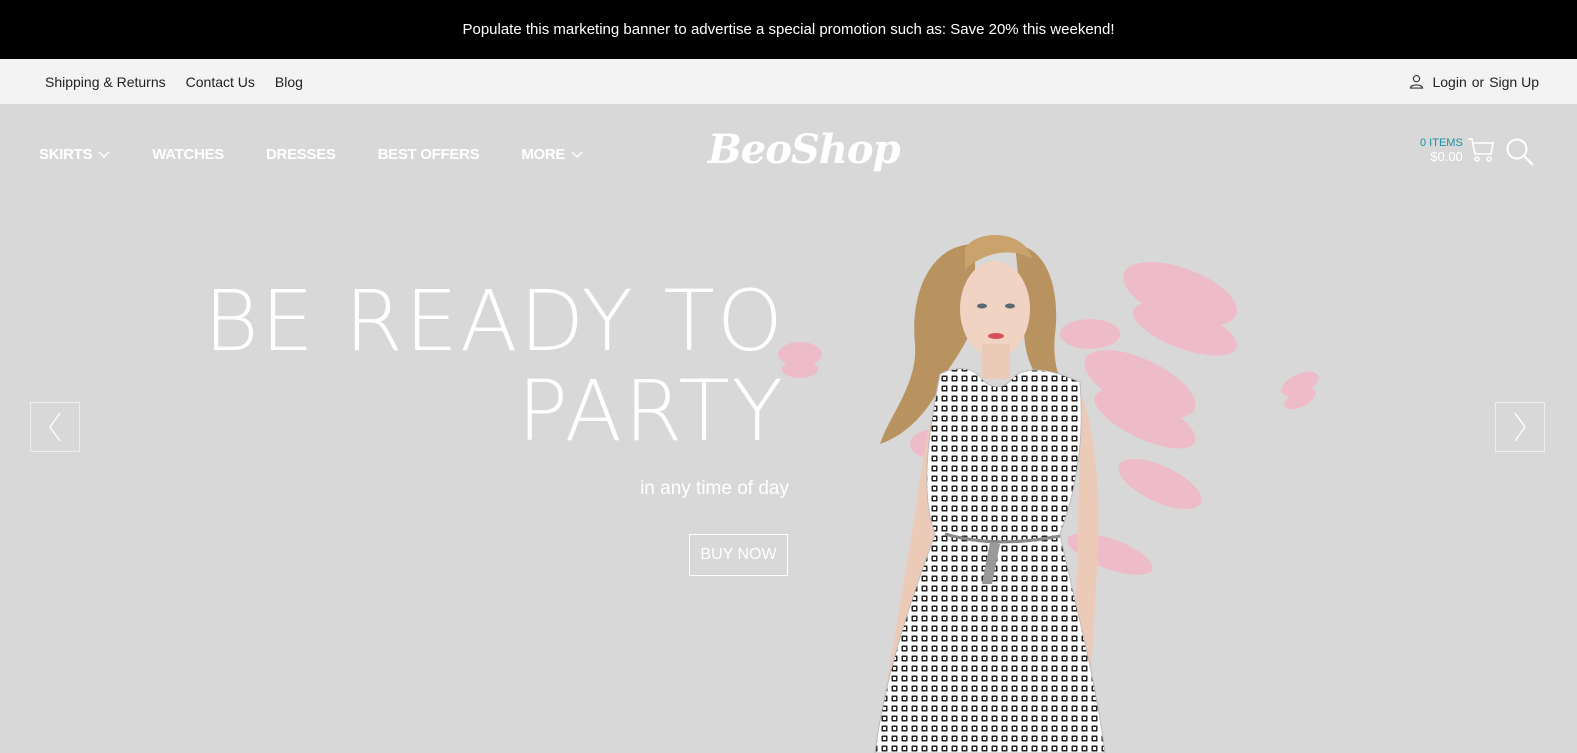 This screenshot has height=753, width=1577. I want to click on contact-us-link: Contact Us, so click(220, 82).